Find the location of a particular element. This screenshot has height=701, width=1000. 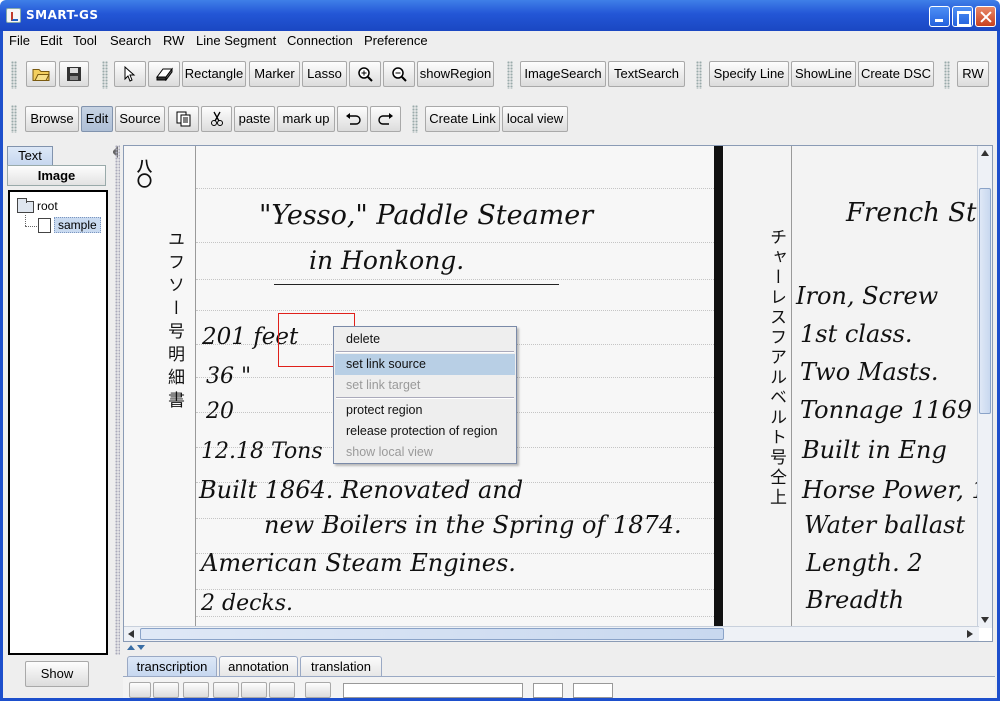

menu-connection: Connection is located at coordinates (320, 40).